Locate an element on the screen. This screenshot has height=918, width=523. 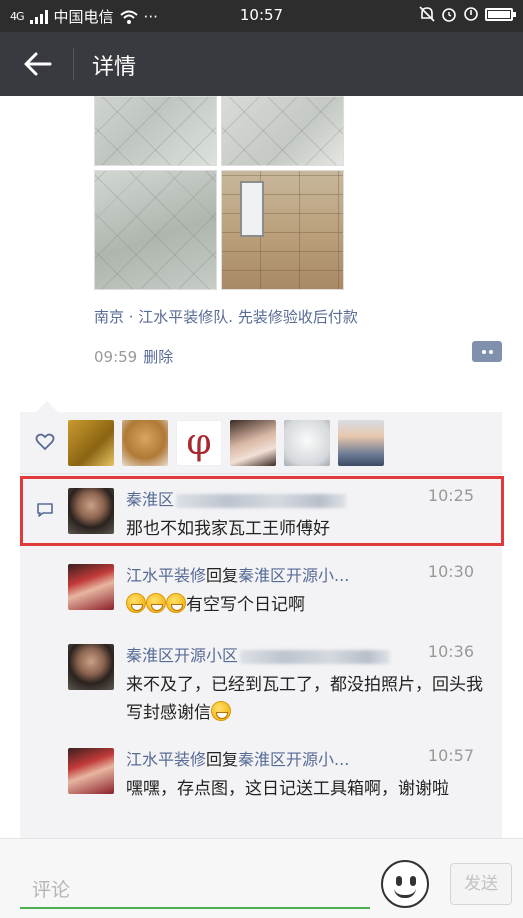
status-right is located at coordinates (467, 14).